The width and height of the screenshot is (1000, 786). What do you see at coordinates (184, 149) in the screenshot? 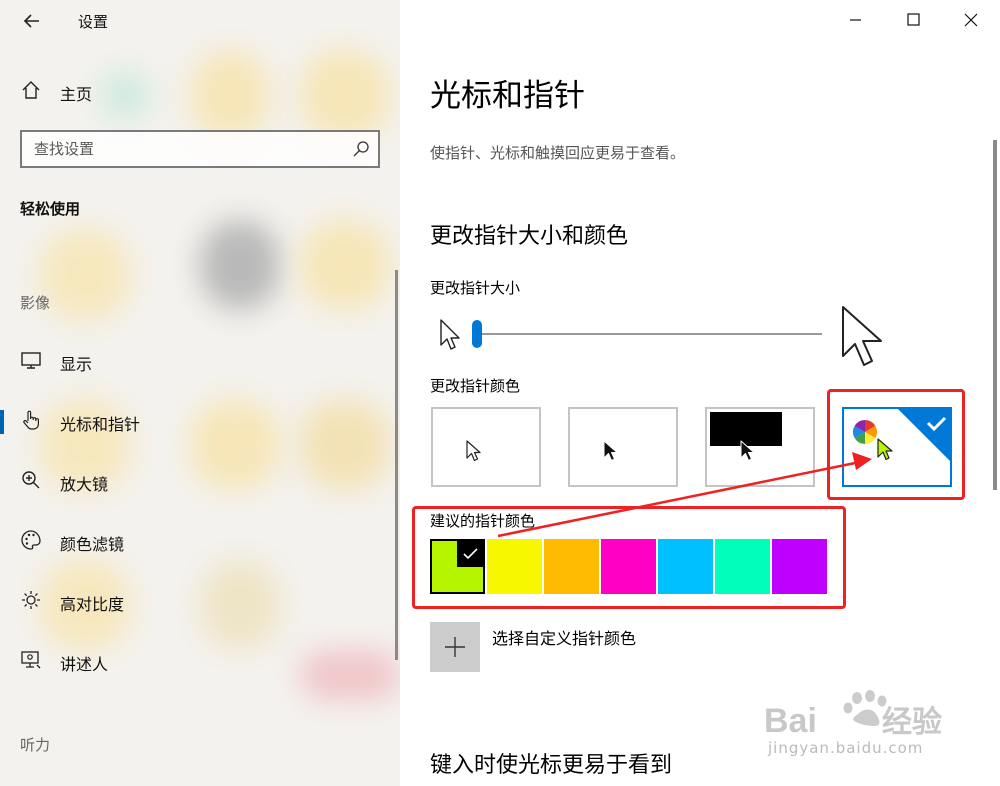
I see `search-input` at bounding box center [184, 149].